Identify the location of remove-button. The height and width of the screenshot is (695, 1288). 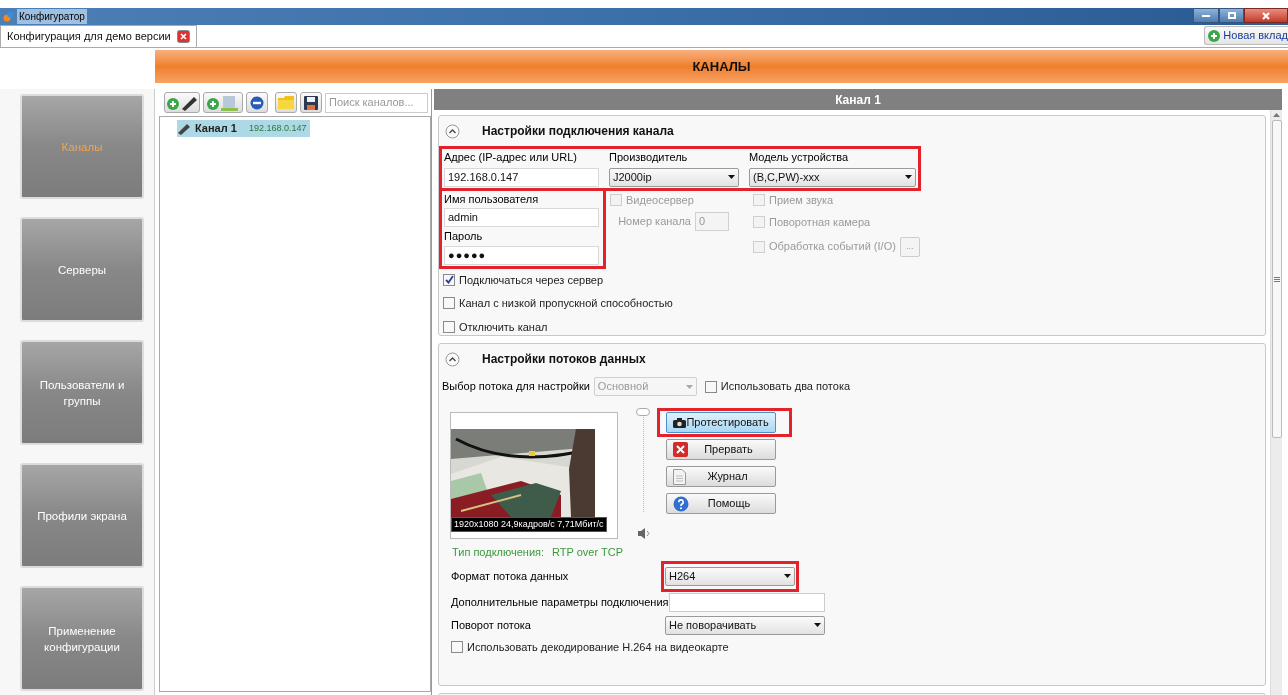
(257, 102).